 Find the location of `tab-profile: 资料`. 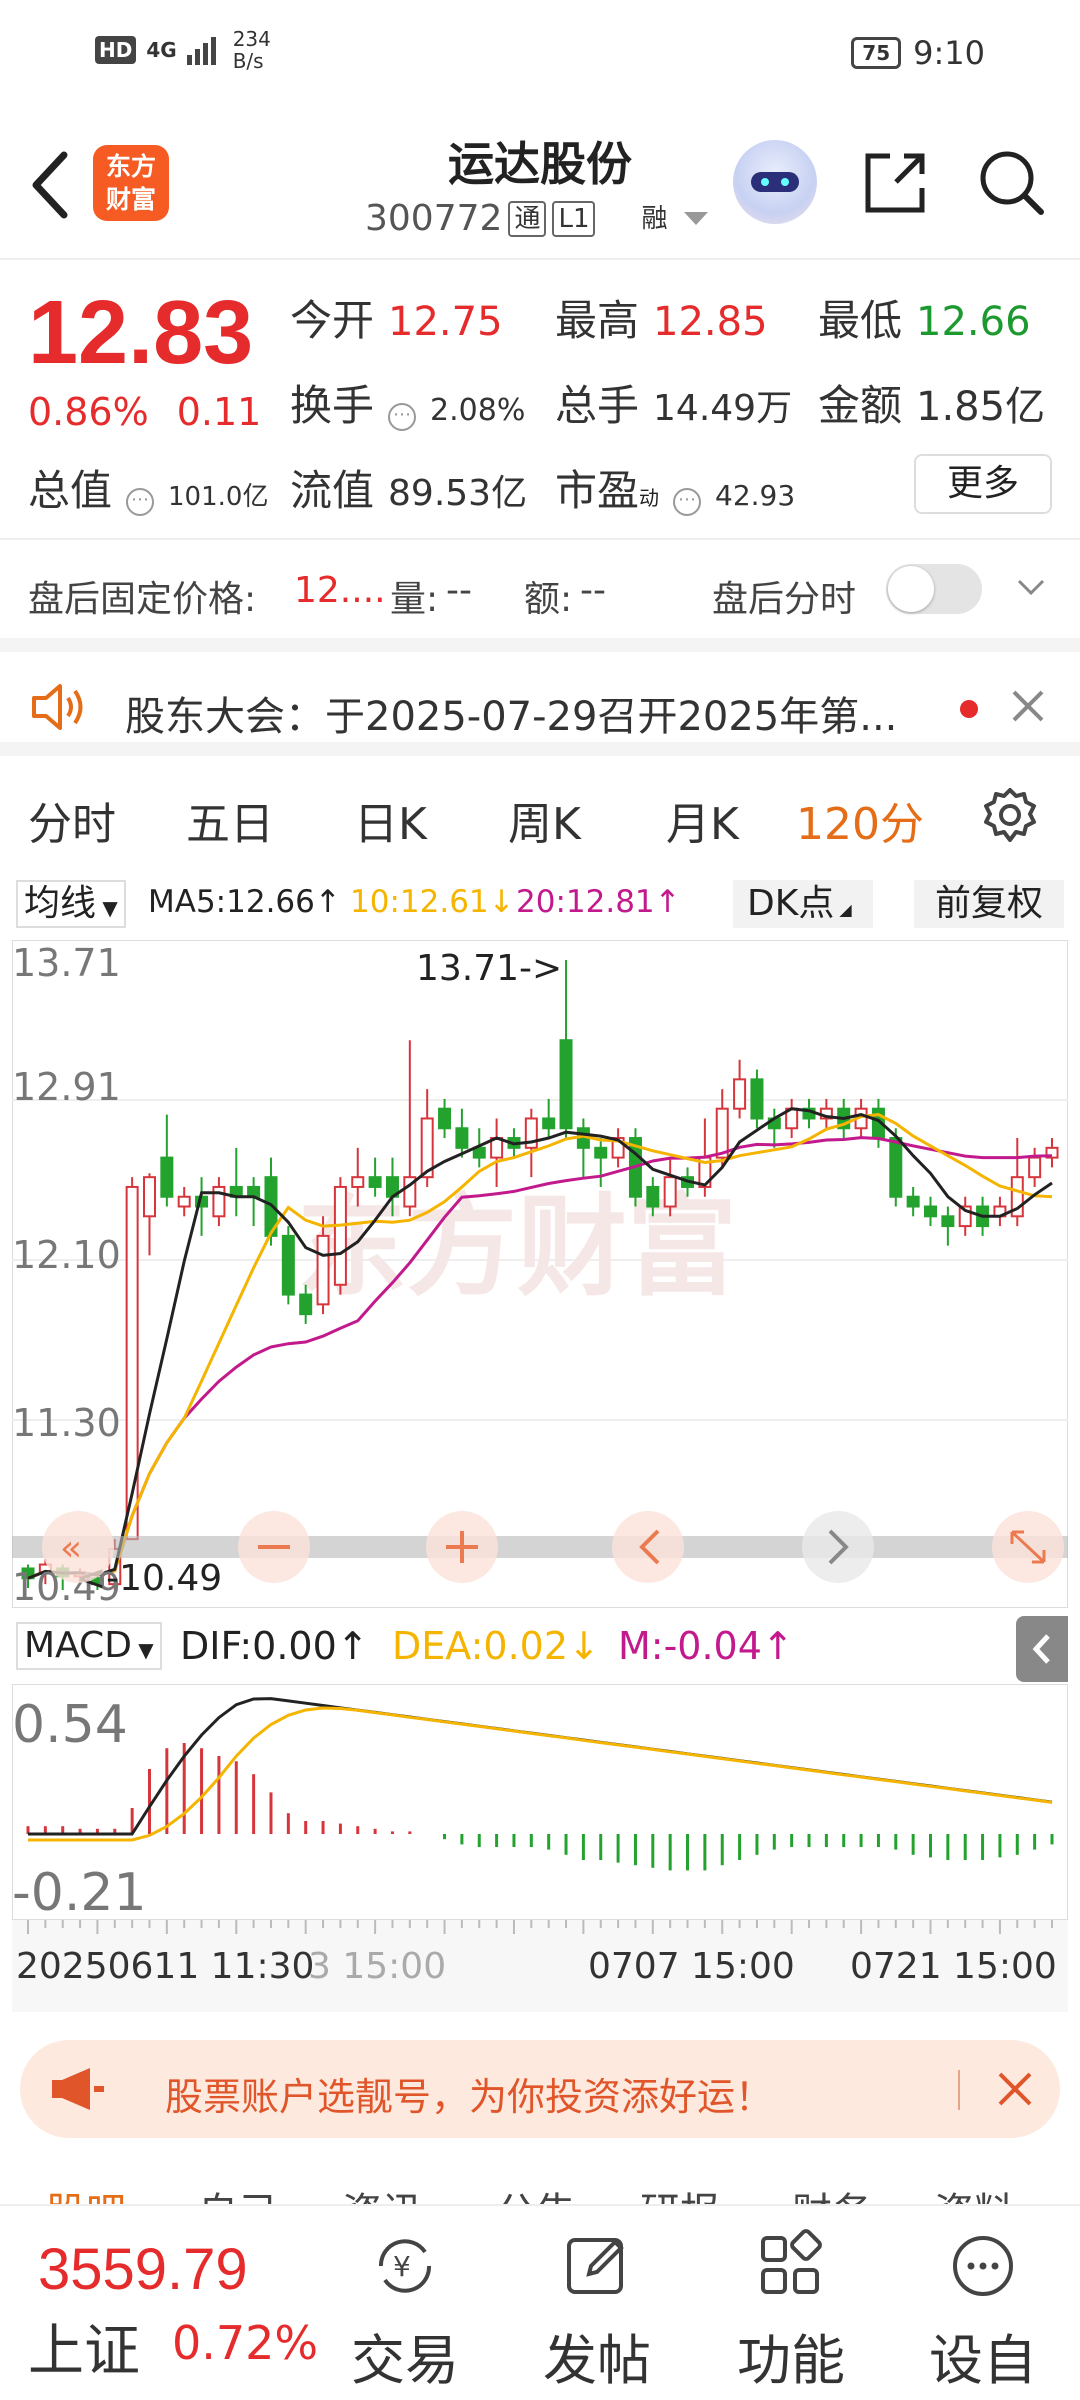

tab-profile: 资料 is located at coordinates (974, 2192).